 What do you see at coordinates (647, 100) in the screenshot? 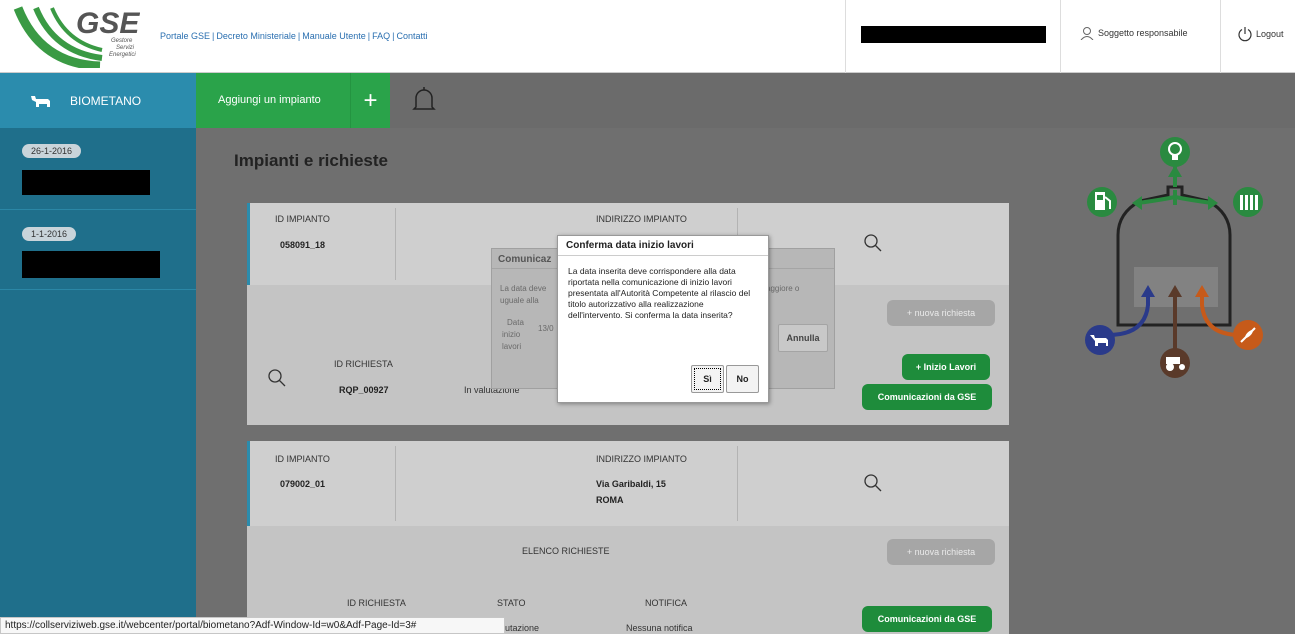
I see `navbar: BIOMETANO Aggiungi un impianto +` at bounding box center [647, 100].